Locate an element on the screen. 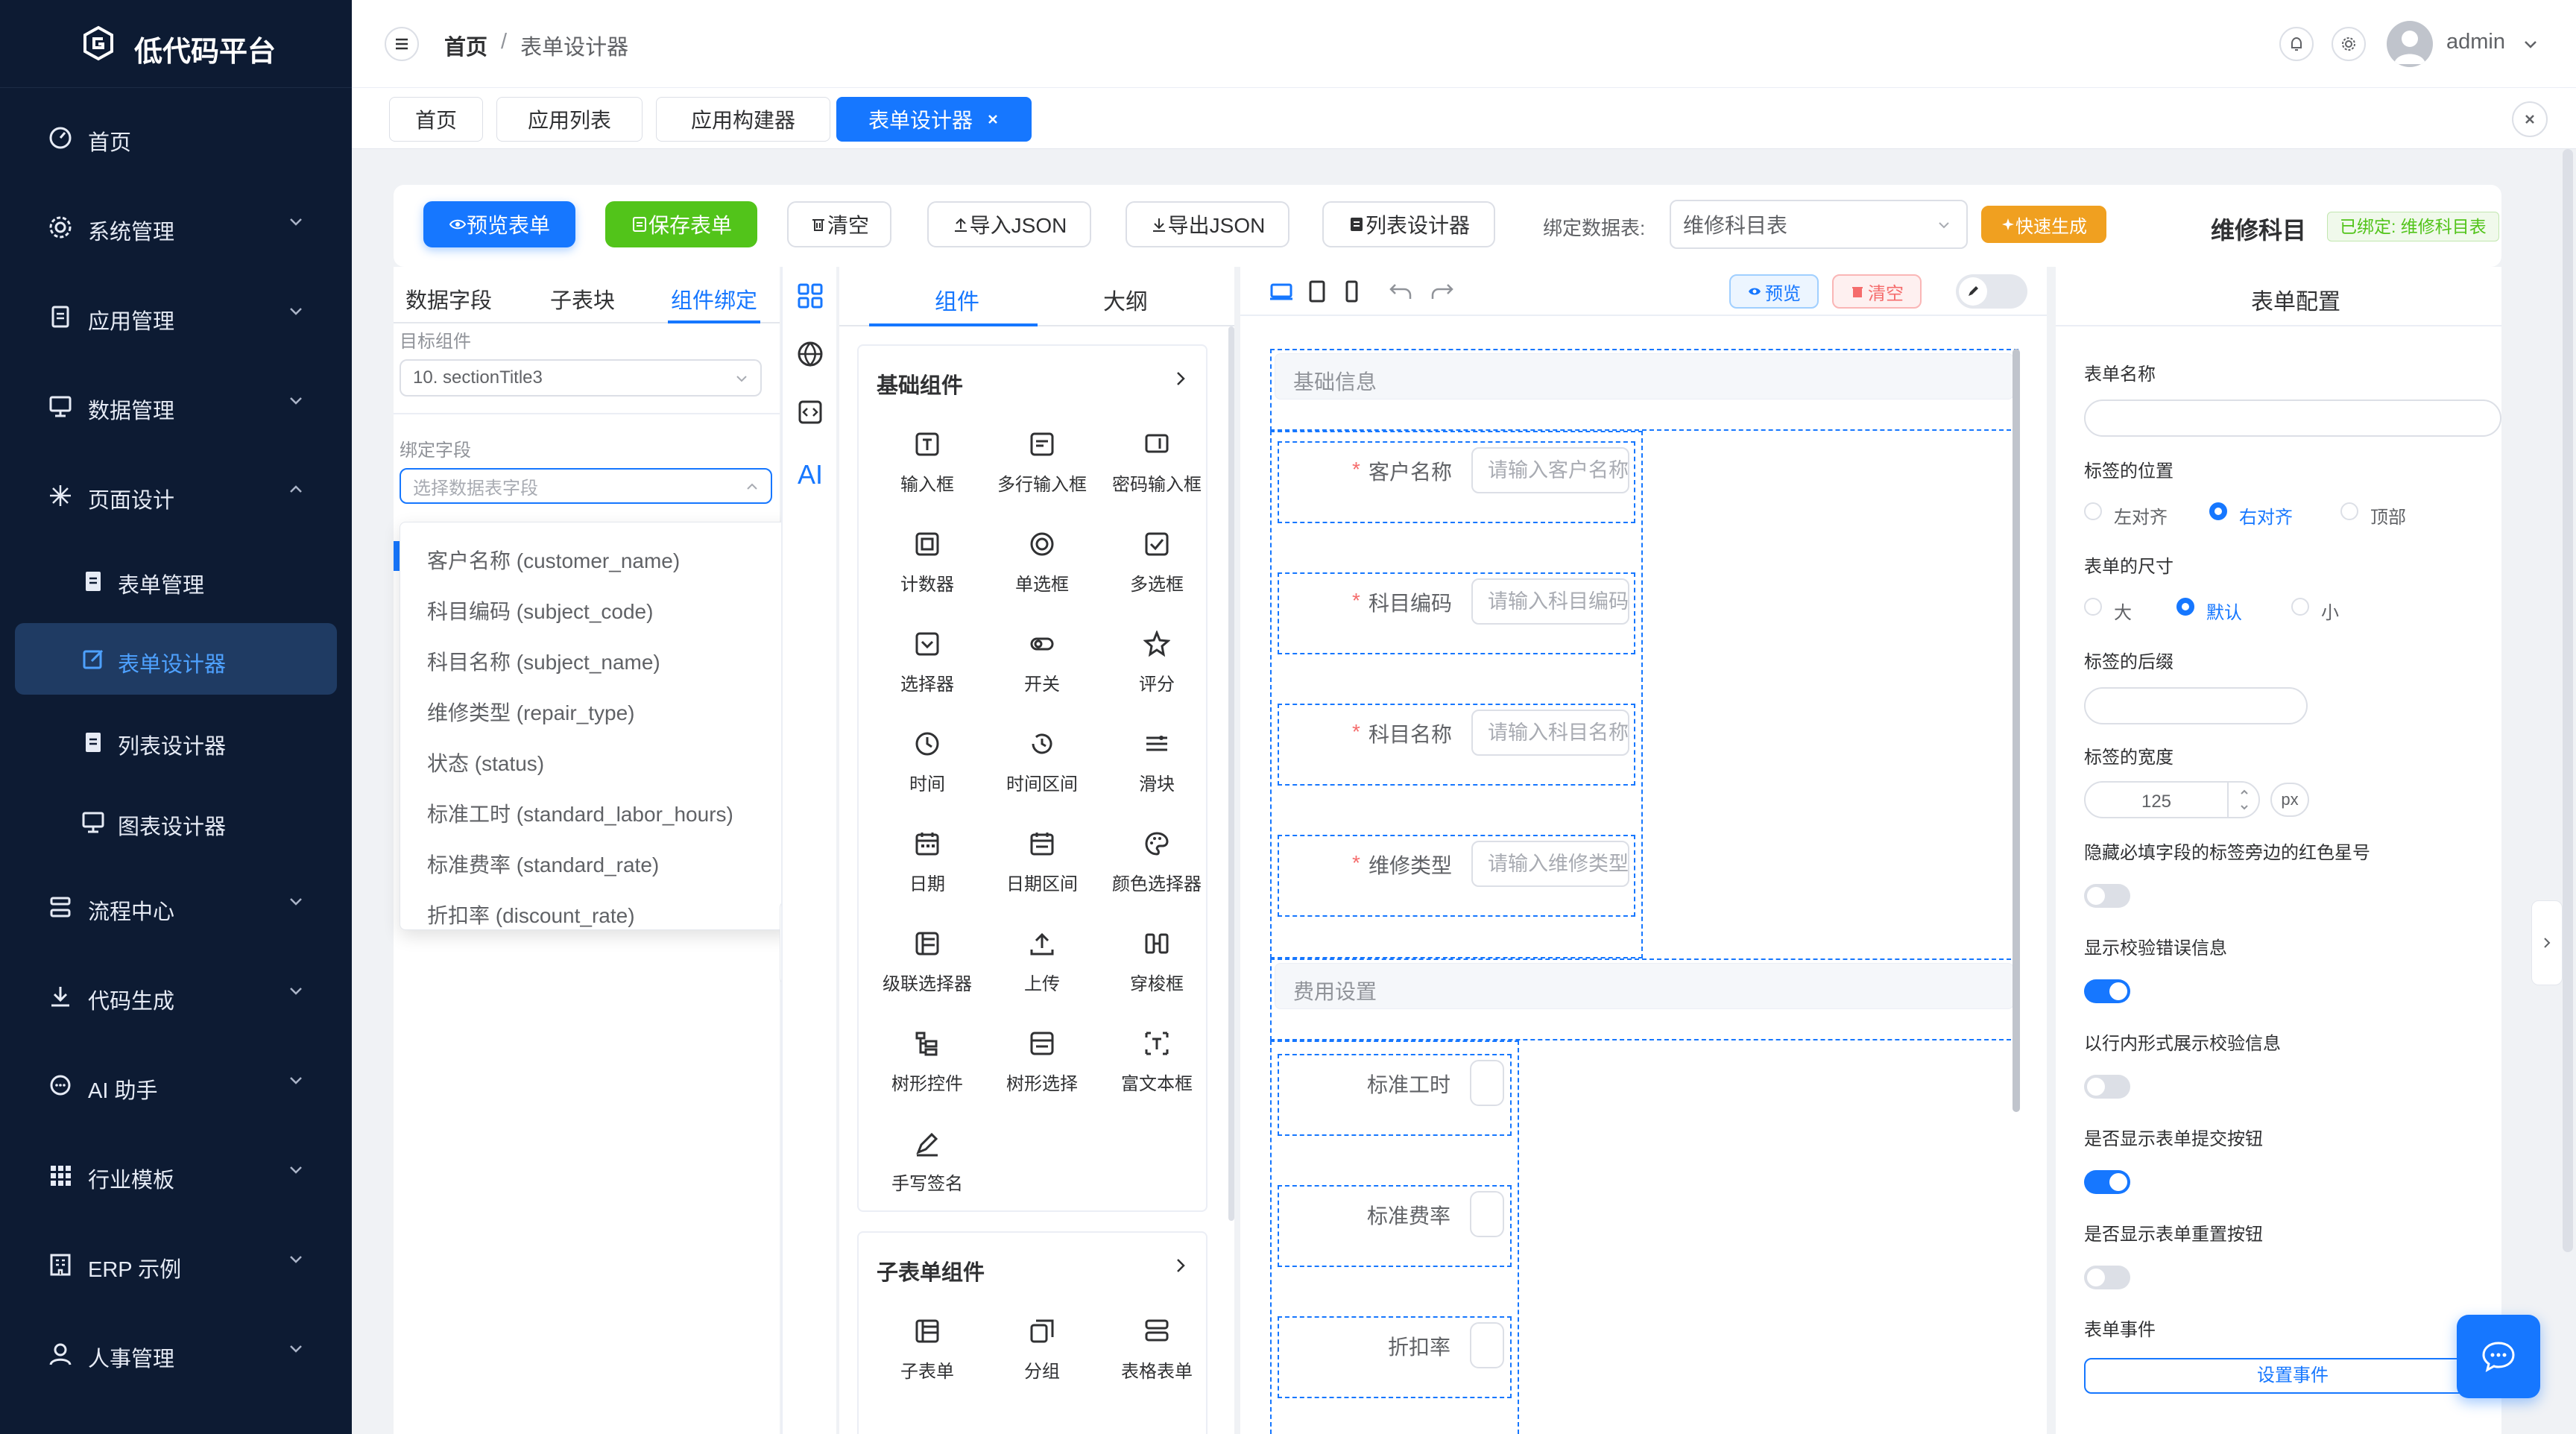 This screenshot has width=2576, height=1434. tab-components: 组件 is located at coordinates (957, 299).